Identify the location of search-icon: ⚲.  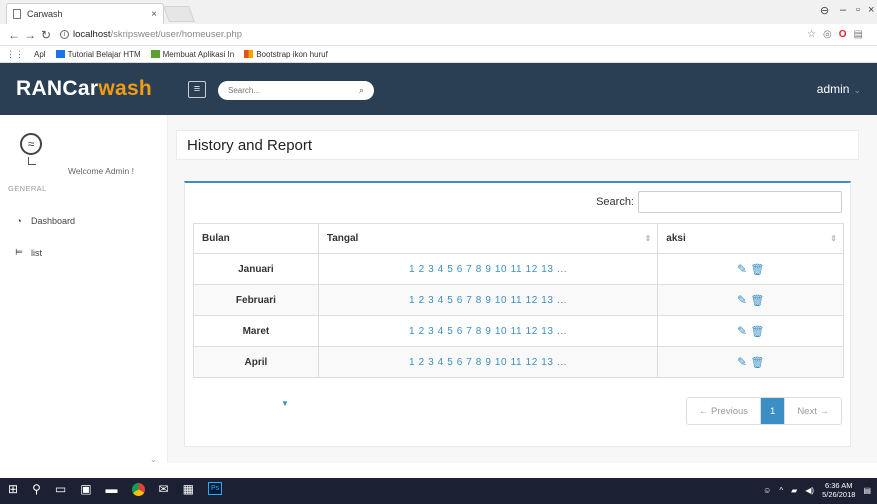
(36, 489).